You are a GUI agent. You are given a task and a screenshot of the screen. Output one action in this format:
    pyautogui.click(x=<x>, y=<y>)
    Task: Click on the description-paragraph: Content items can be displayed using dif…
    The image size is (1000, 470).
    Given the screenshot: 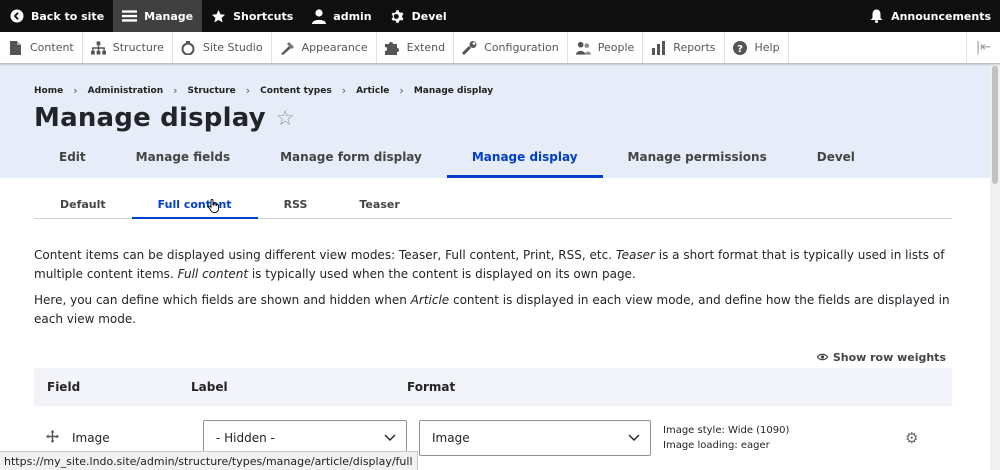 What is the action you would take?
    pyautogui.click(x=489, y=264)
    